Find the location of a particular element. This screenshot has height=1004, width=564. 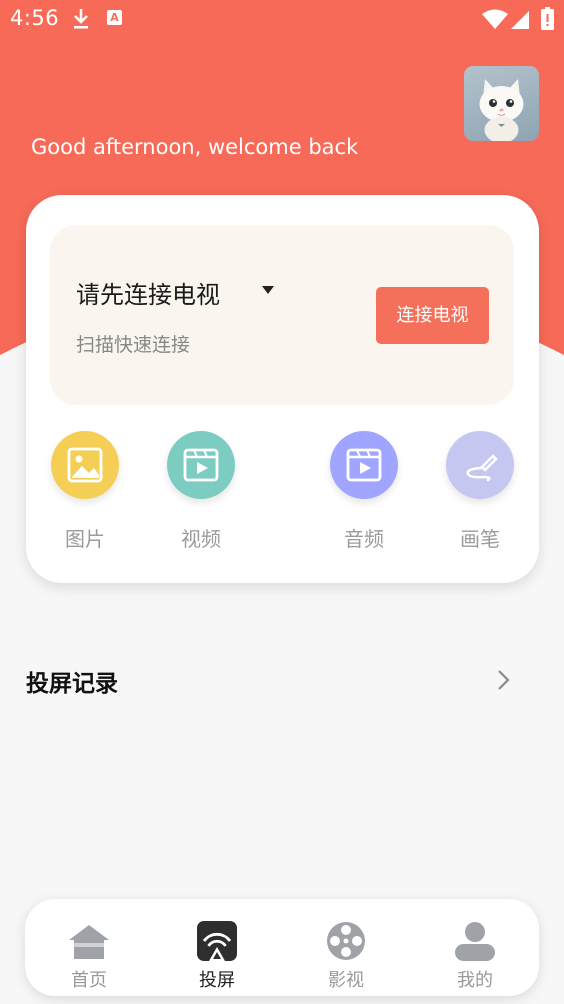

status-bar: 4:56 A is located at coordinates (282, 20).